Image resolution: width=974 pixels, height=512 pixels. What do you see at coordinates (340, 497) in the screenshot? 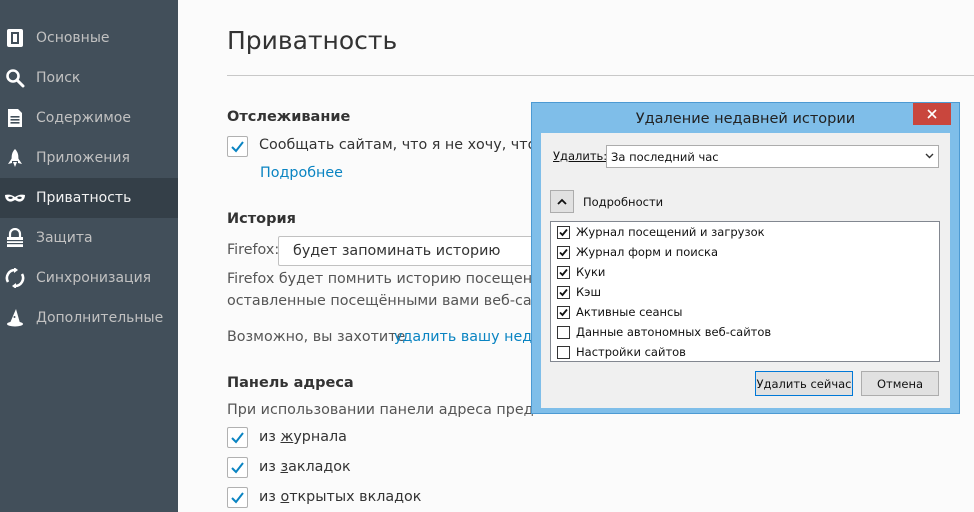
I see `suggest-open-tabs-label: из открытых вкладок` at bounding box center [340, 497].